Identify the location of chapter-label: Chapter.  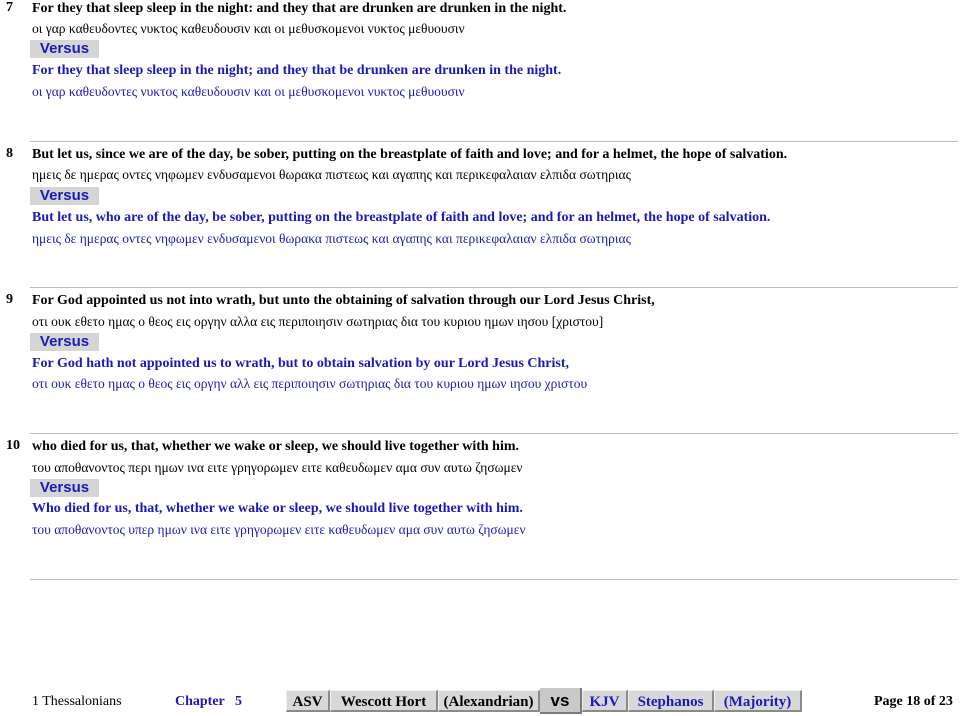
(200, 701).